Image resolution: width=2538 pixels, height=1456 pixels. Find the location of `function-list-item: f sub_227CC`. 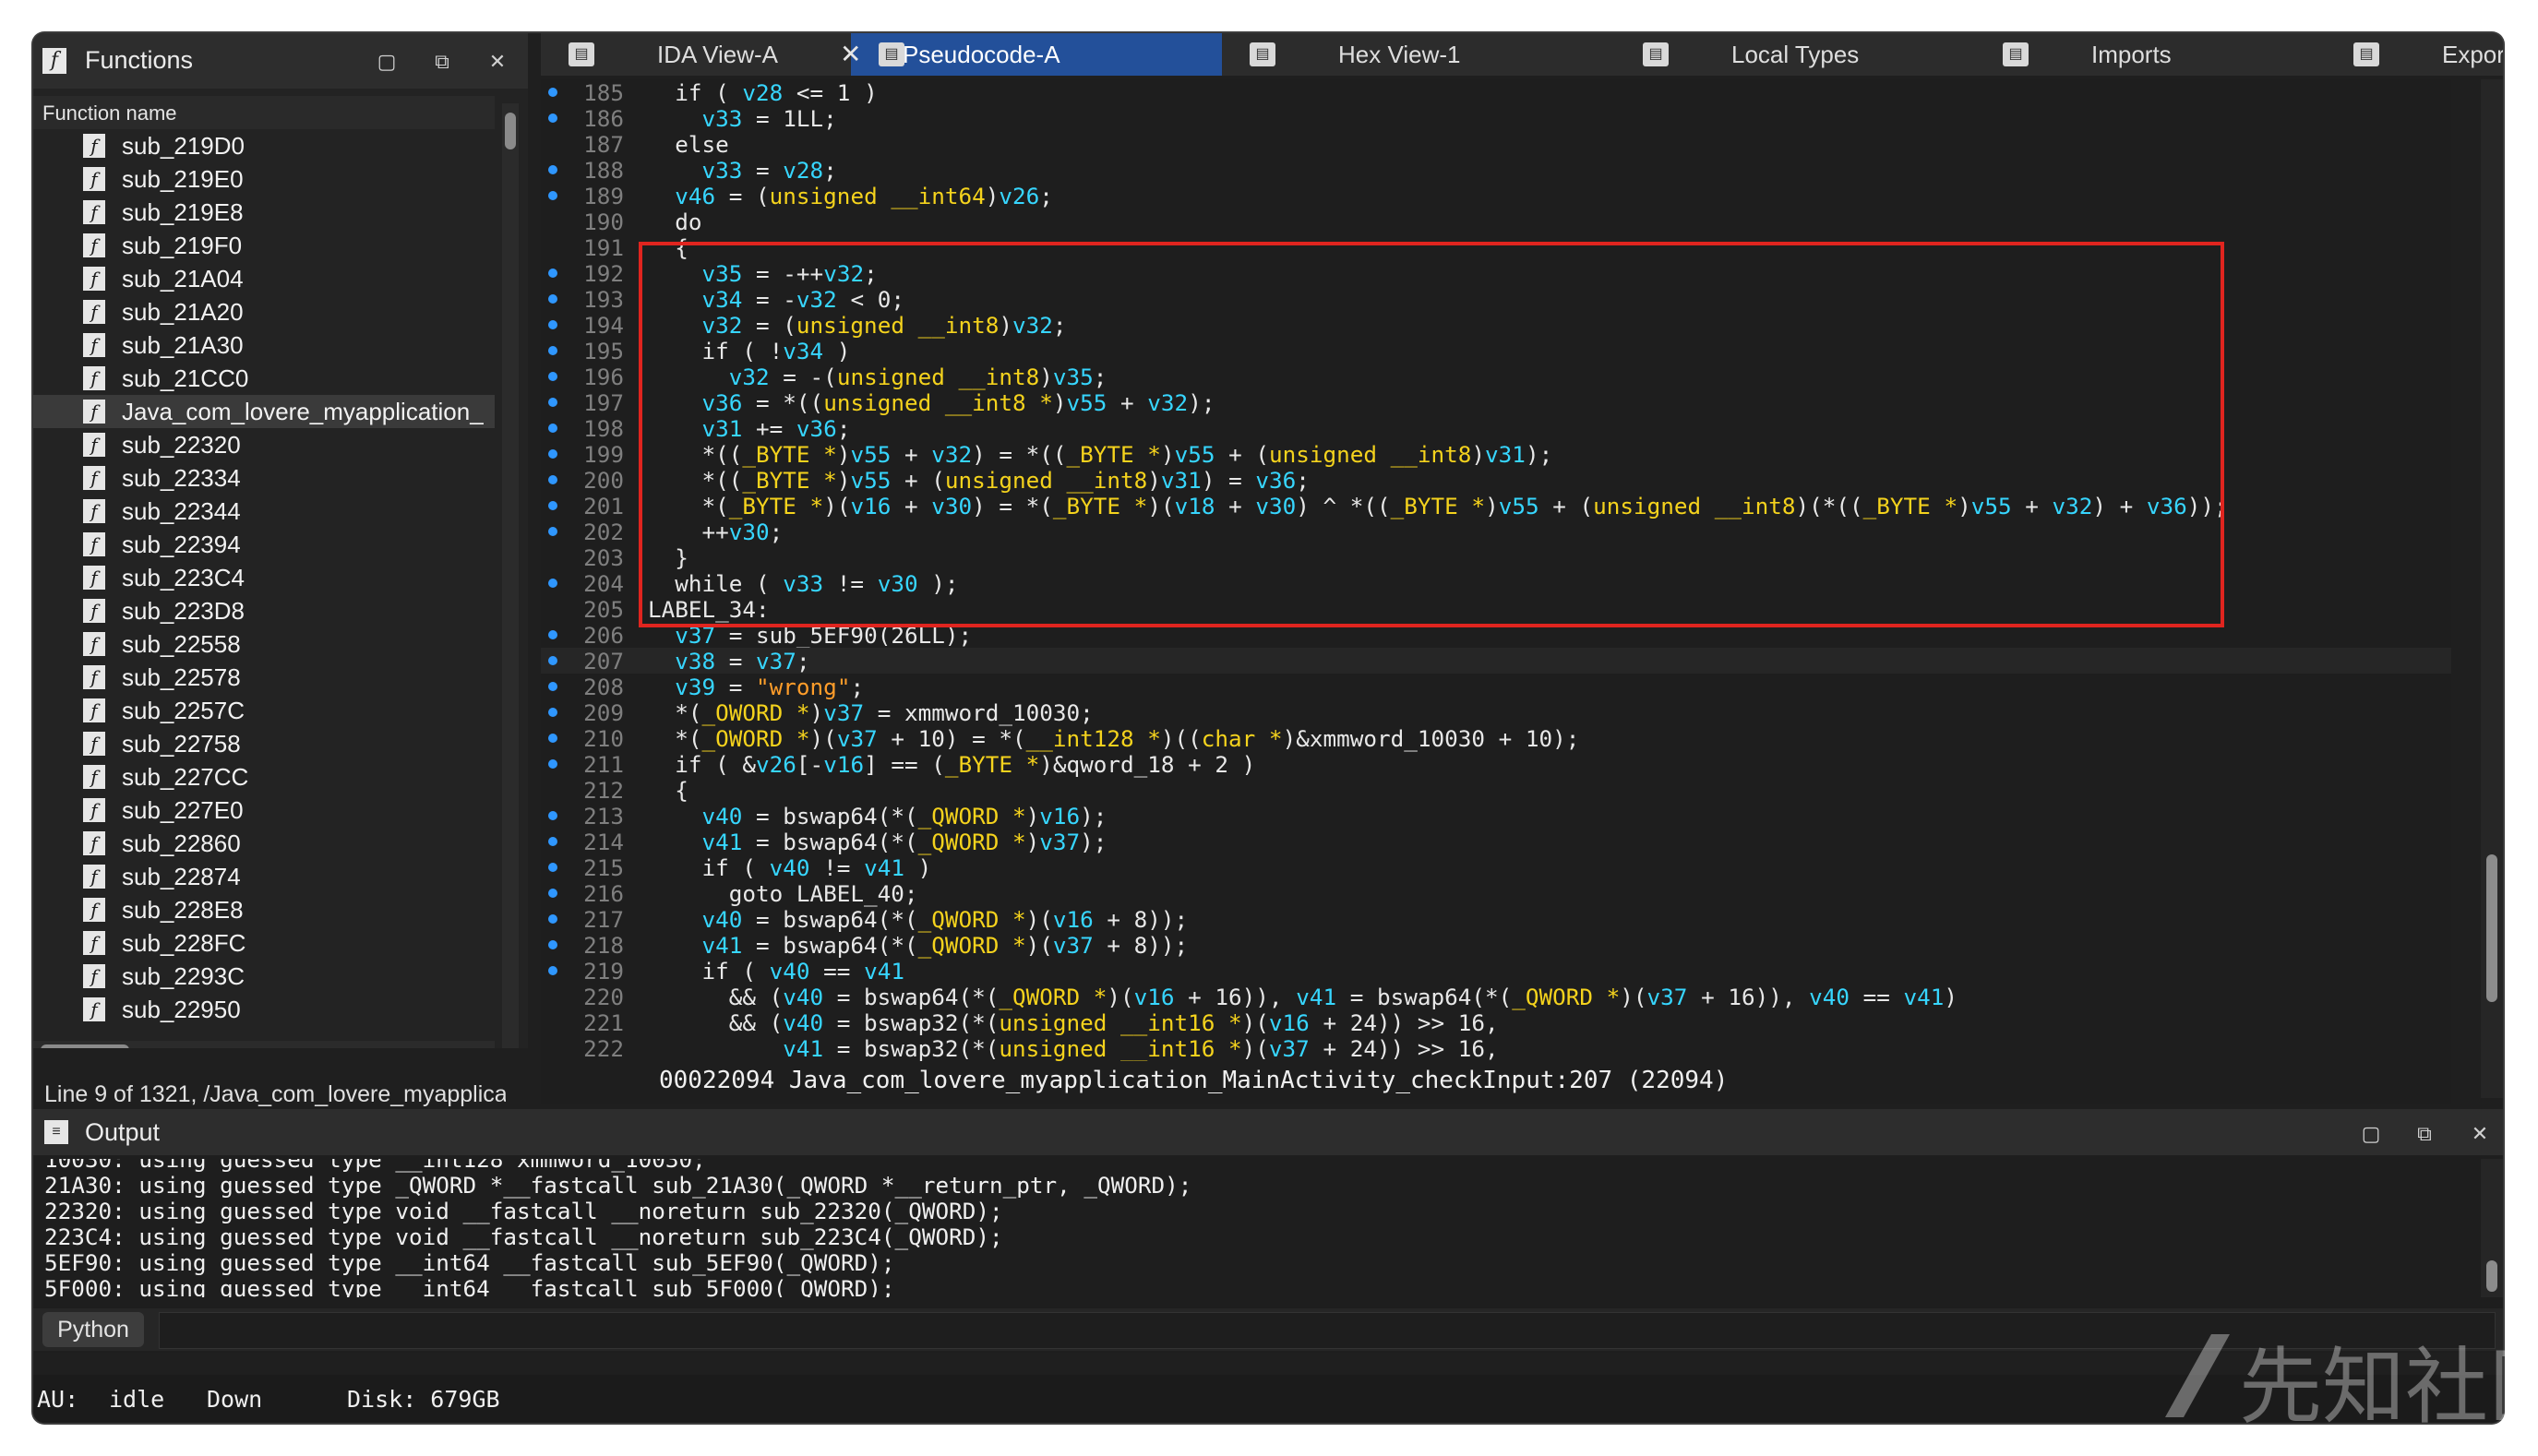

function-list-item: f sub_227CC is located at coordinates (264, 777).